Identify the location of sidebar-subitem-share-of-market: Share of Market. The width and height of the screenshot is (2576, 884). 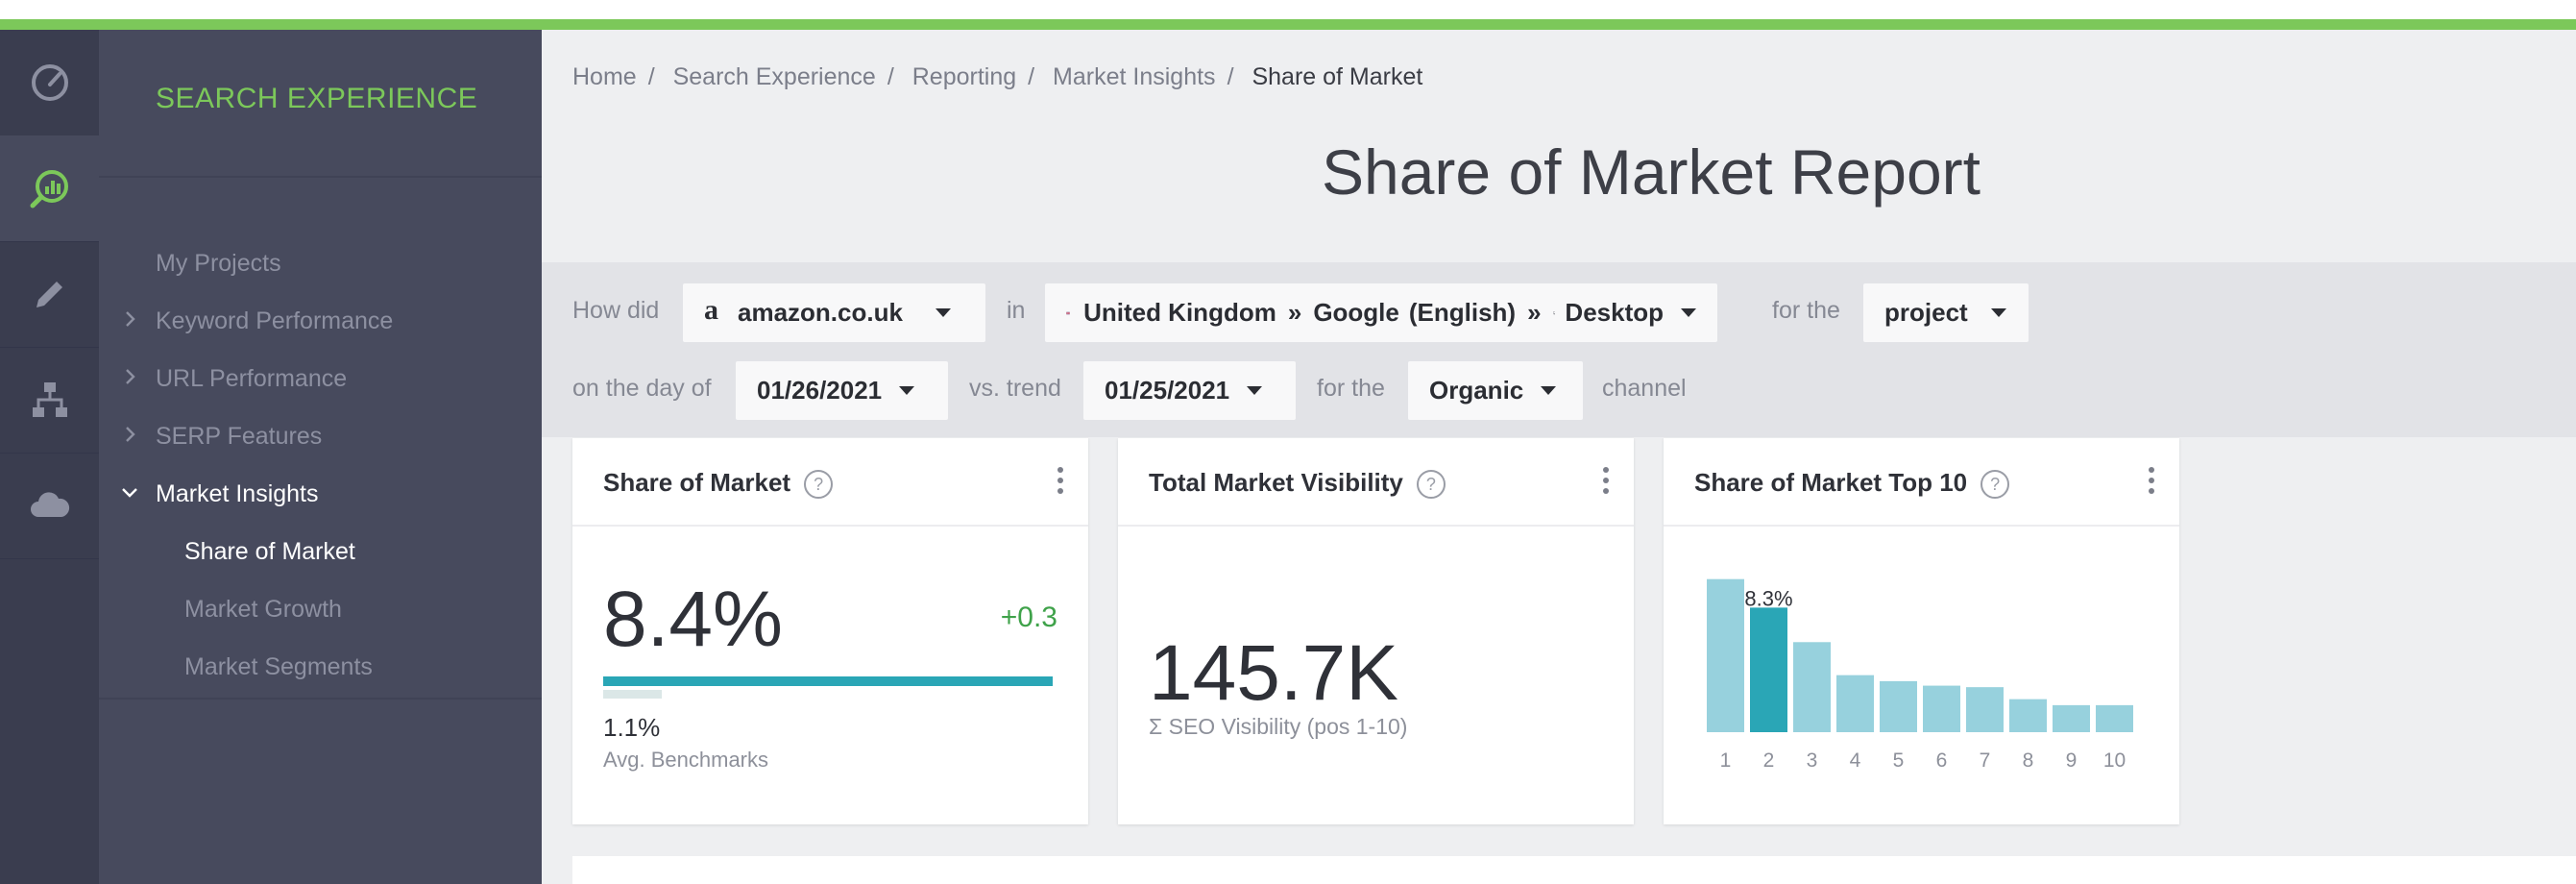
(269, 552).